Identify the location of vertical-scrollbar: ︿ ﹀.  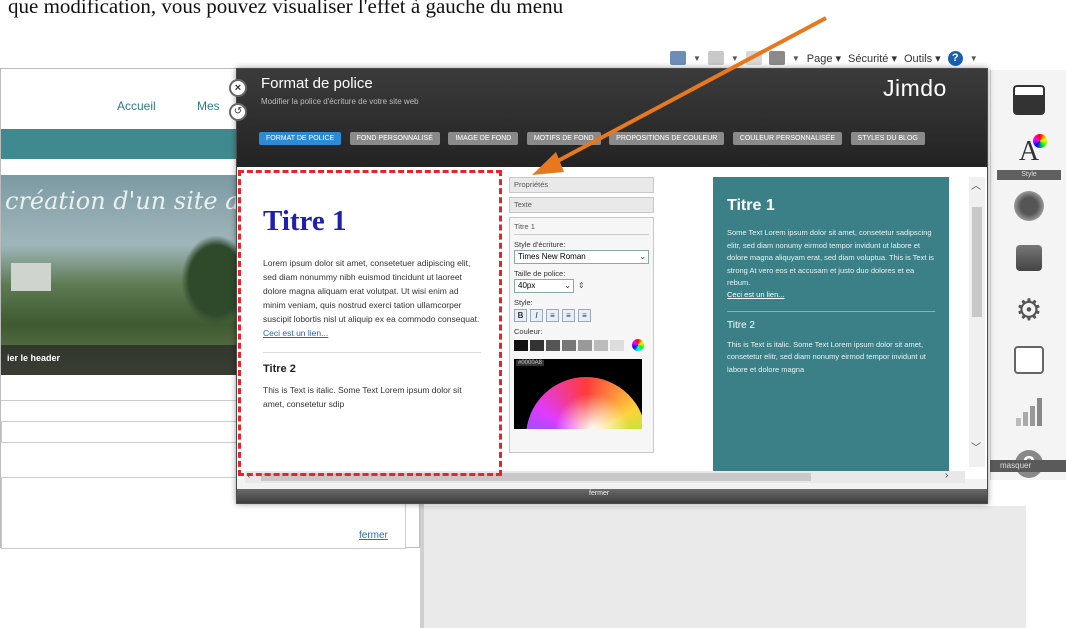
(977, 322).